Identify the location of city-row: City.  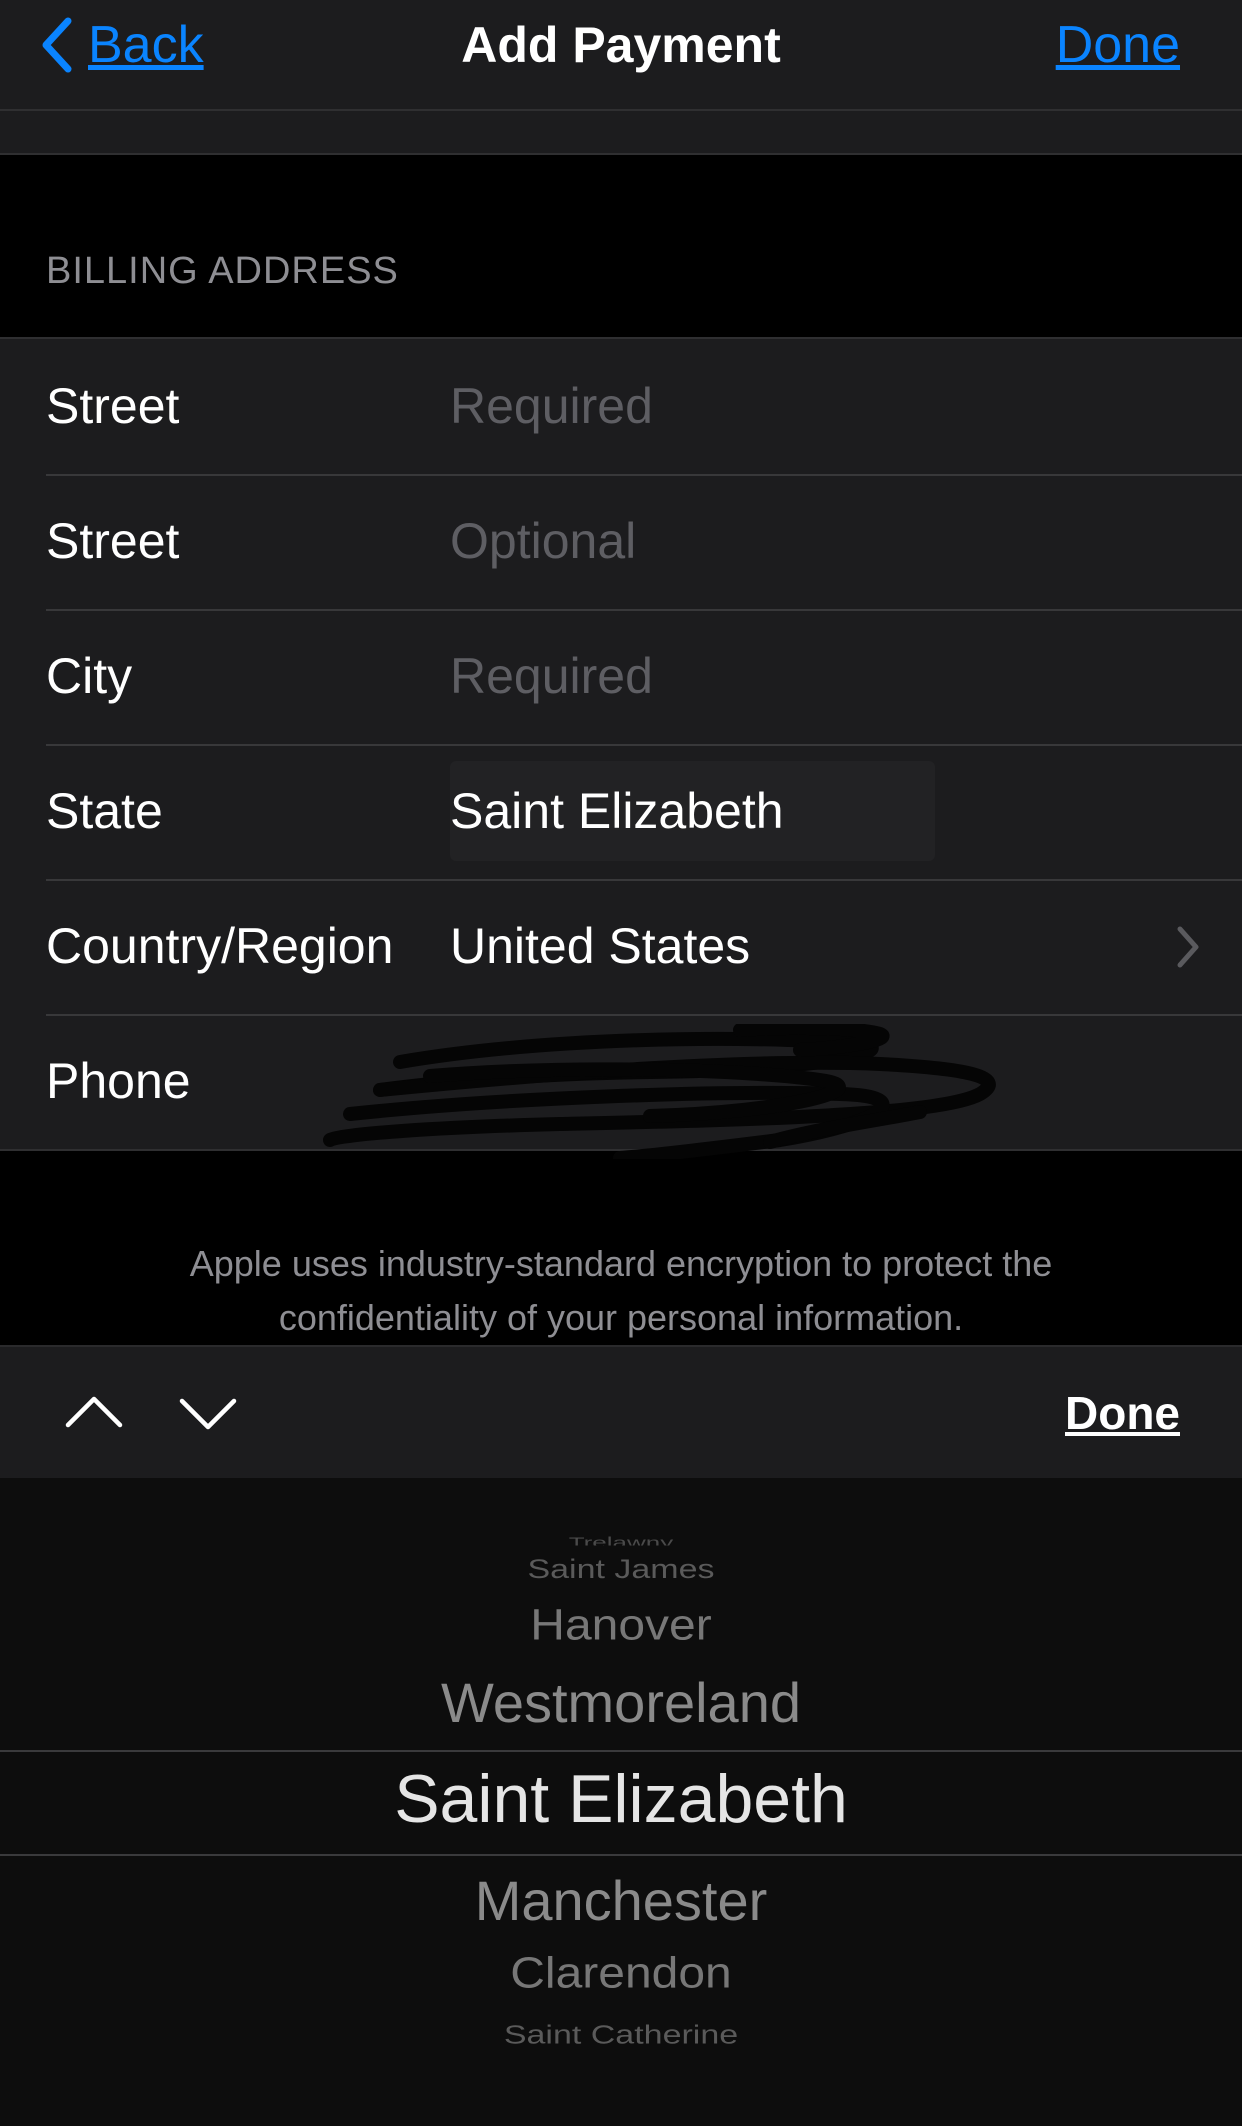
(621, 676).